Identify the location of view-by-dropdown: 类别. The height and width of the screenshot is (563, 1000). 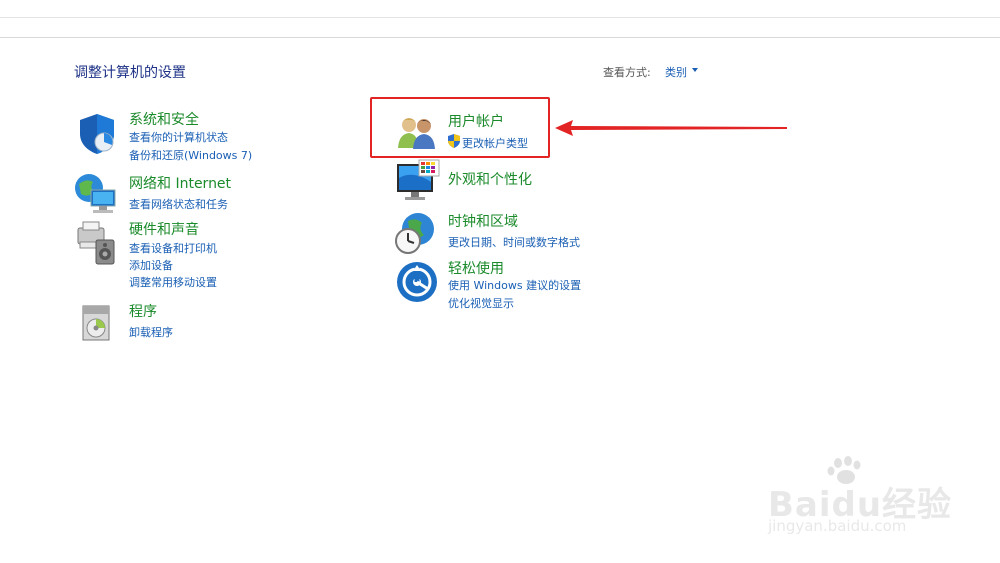
(676, 72).